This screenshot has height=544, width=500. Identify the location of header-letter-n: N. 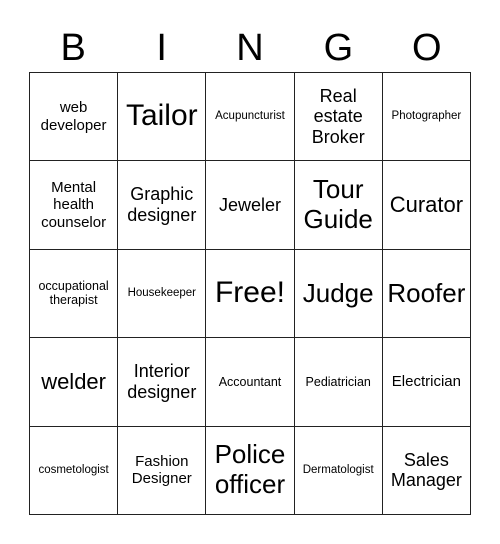
(250, 48).